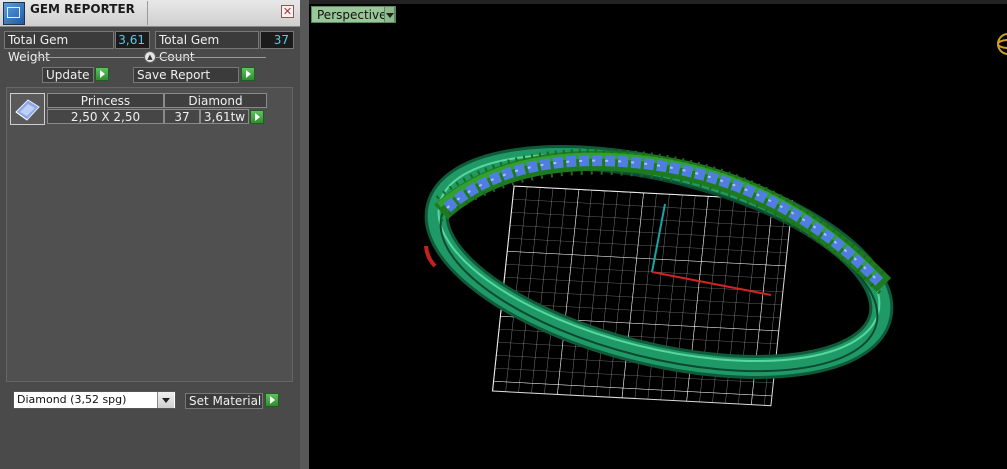  Describe the element at coordinates (430, 256) in the screenshot. I see `shank-accent` at that location.